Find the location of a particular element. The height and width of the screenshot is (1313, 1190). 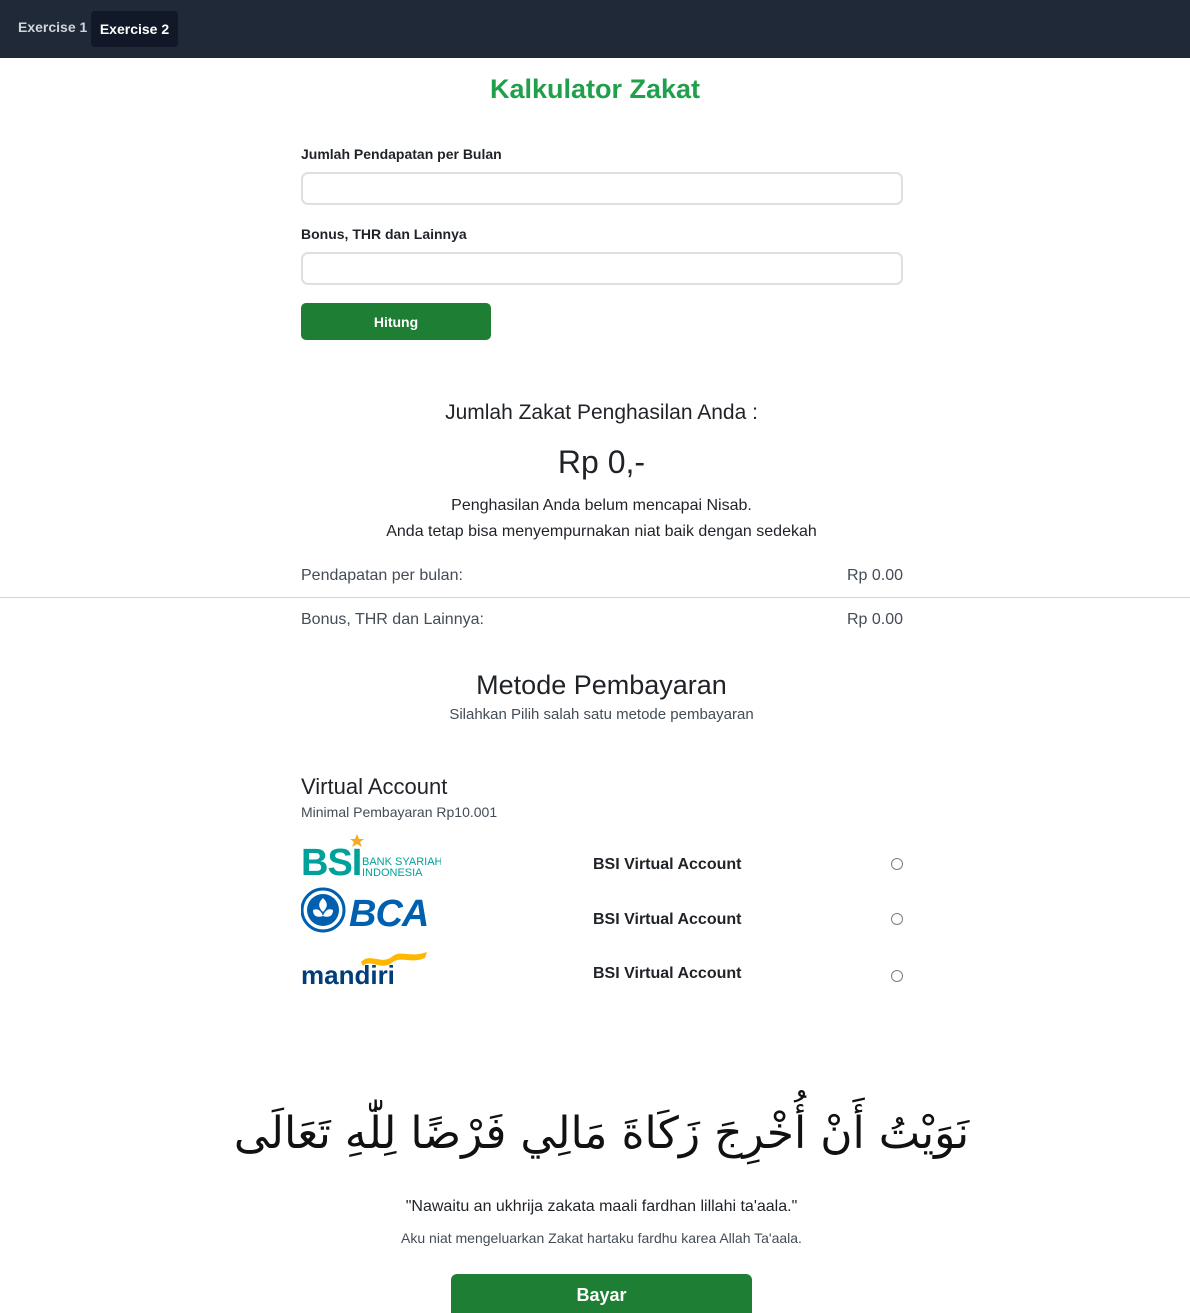

bonus-label: Bonus, THR dan Lainnya is located at coordinates (384, 234).